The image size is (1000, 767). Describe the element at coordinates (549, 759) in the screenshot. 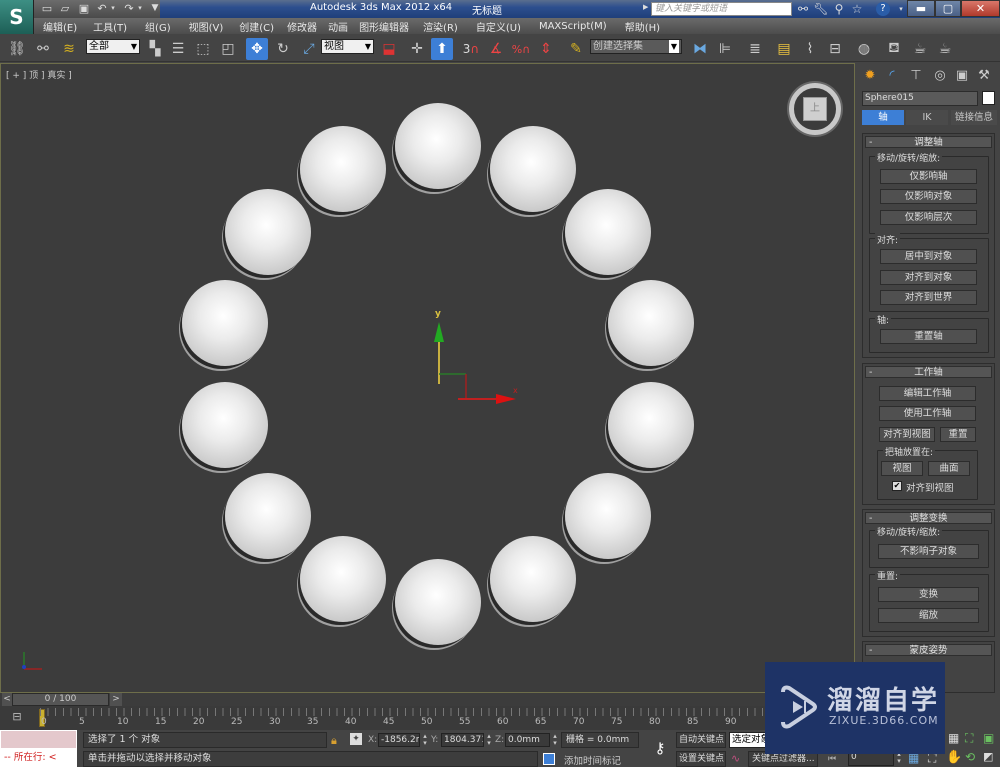

I see `time-tag-icon` at that location.